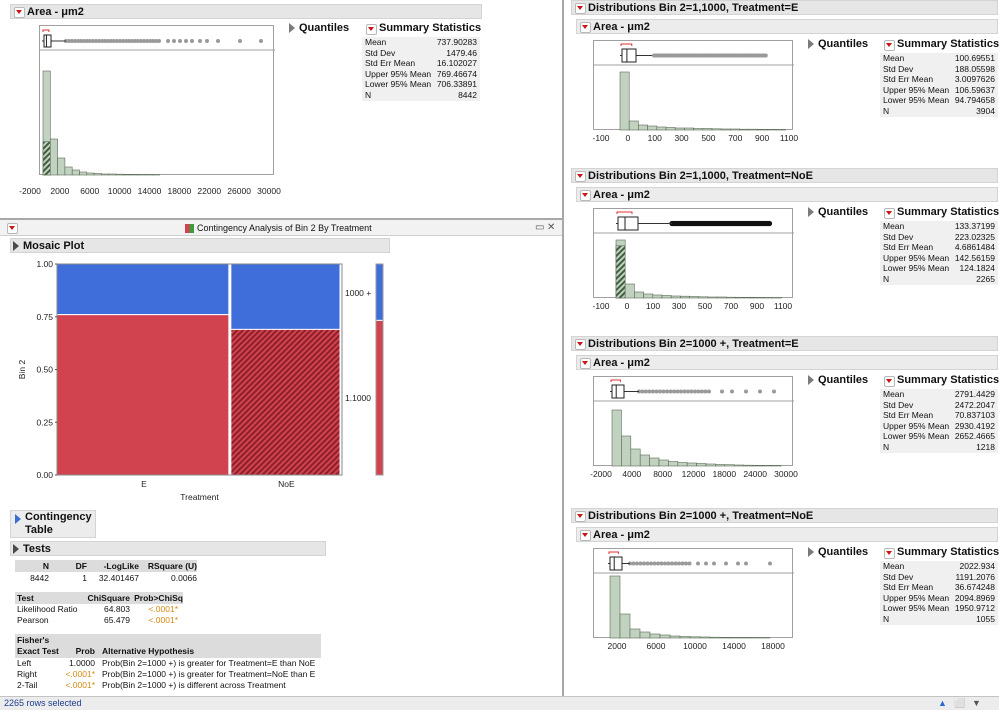 The image size is (999, 710). Describe the element at coordinates (784, 7) in the screenshot. I see `distribution-header: Distributions Bin 2=1,1000, Treatment=E` at that location.